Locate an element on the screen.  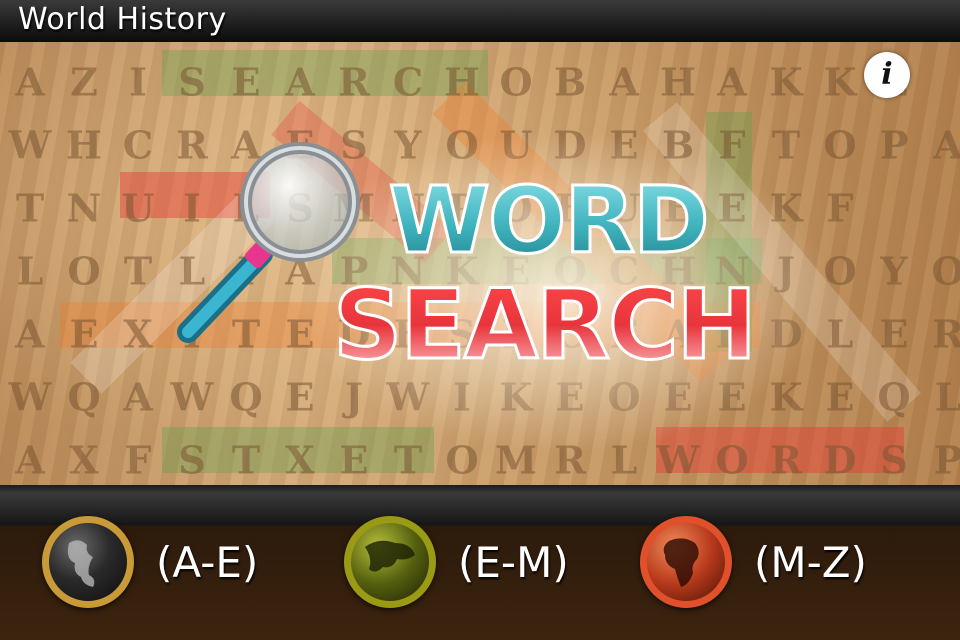
range-label: (A-E) is located at coordinates (207, 562).